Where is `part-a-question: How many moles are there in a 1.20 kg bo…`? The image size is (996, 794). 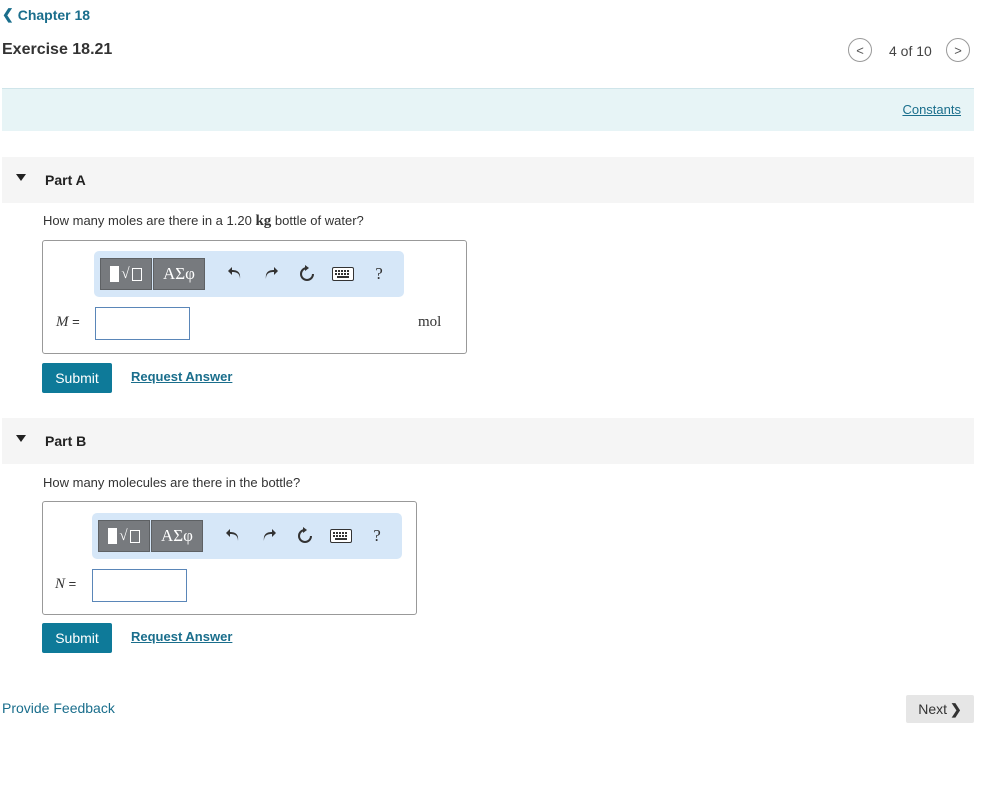 part-a-question: How many moles are there in a 1.20 kg bo… is located at coordinates (203, 221).